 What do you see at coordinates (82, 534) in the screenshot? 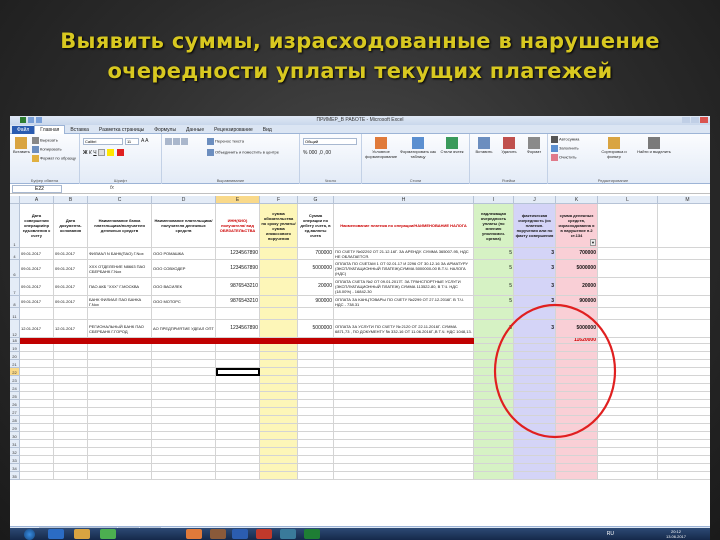
I see `folder-icon` at bounding box center [82, 534].